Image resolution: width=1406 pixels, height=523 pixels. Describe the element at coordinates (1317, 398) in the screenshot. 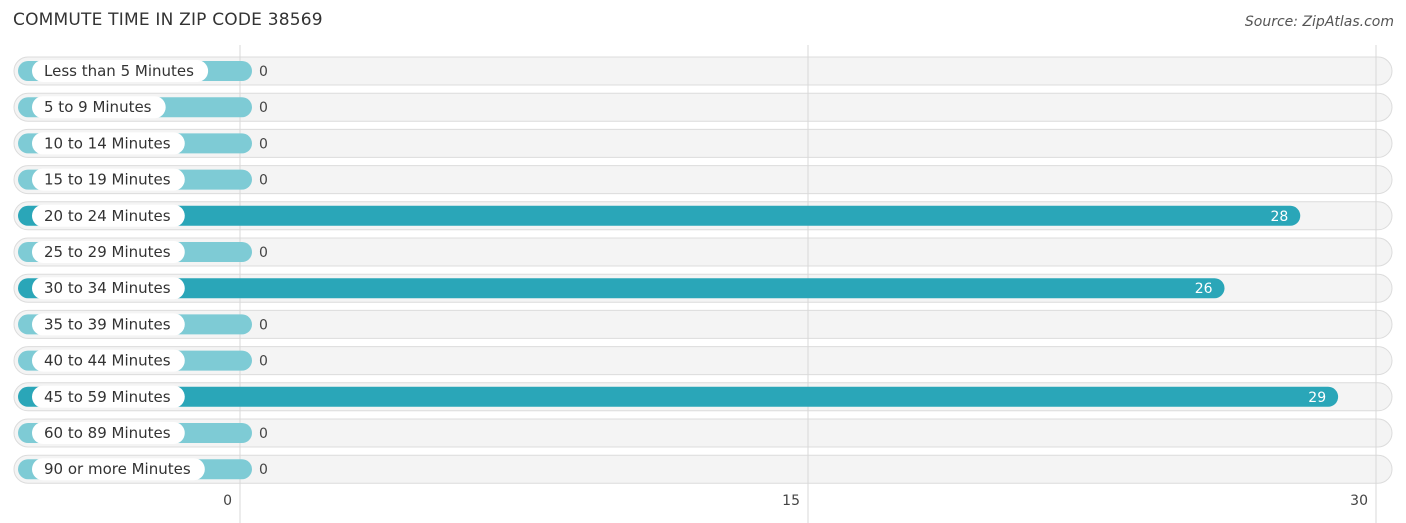

I see `value-label: 29` at that location.